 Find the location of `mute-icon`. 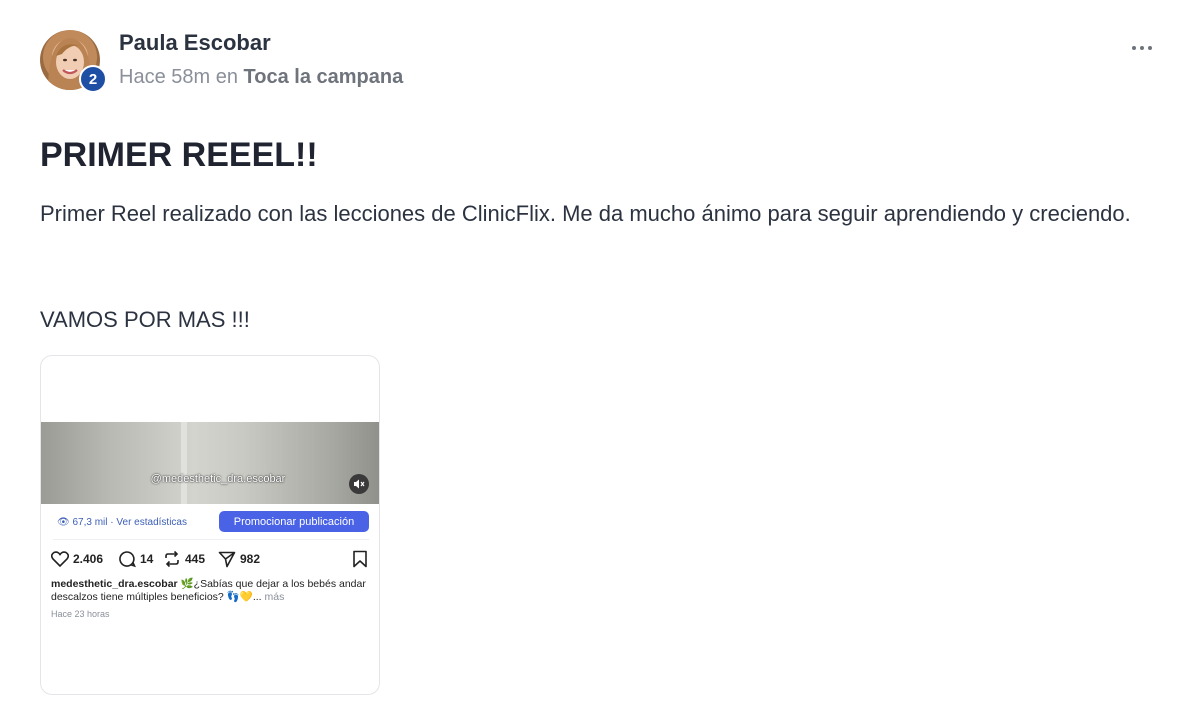

mute-icon is located at coordinates (359, 484).